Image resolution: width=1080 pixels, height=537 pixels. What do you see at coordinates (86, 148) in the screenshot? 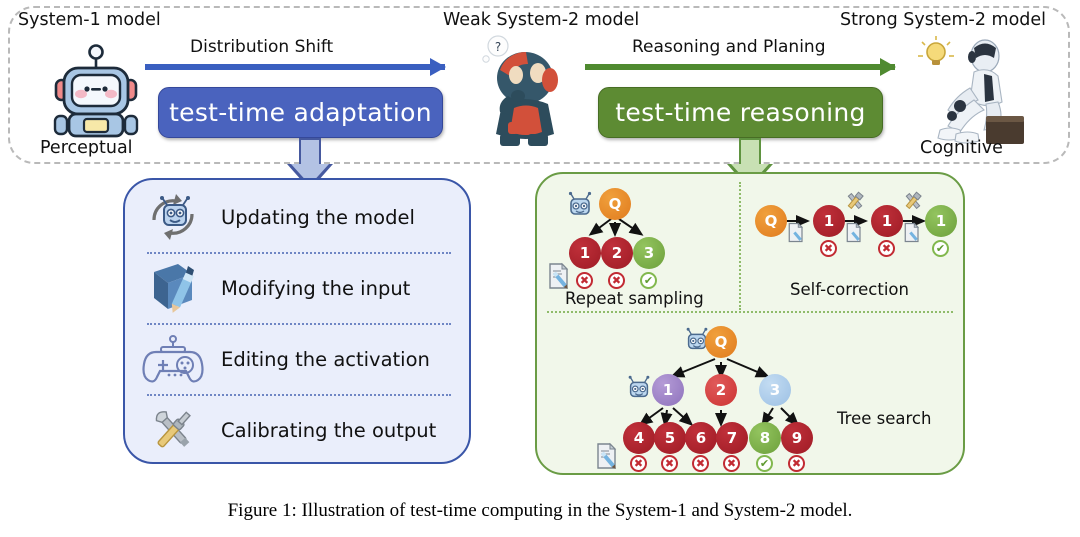
I see `label-perceptual: Perceptual` at bounding box center [86, 148].